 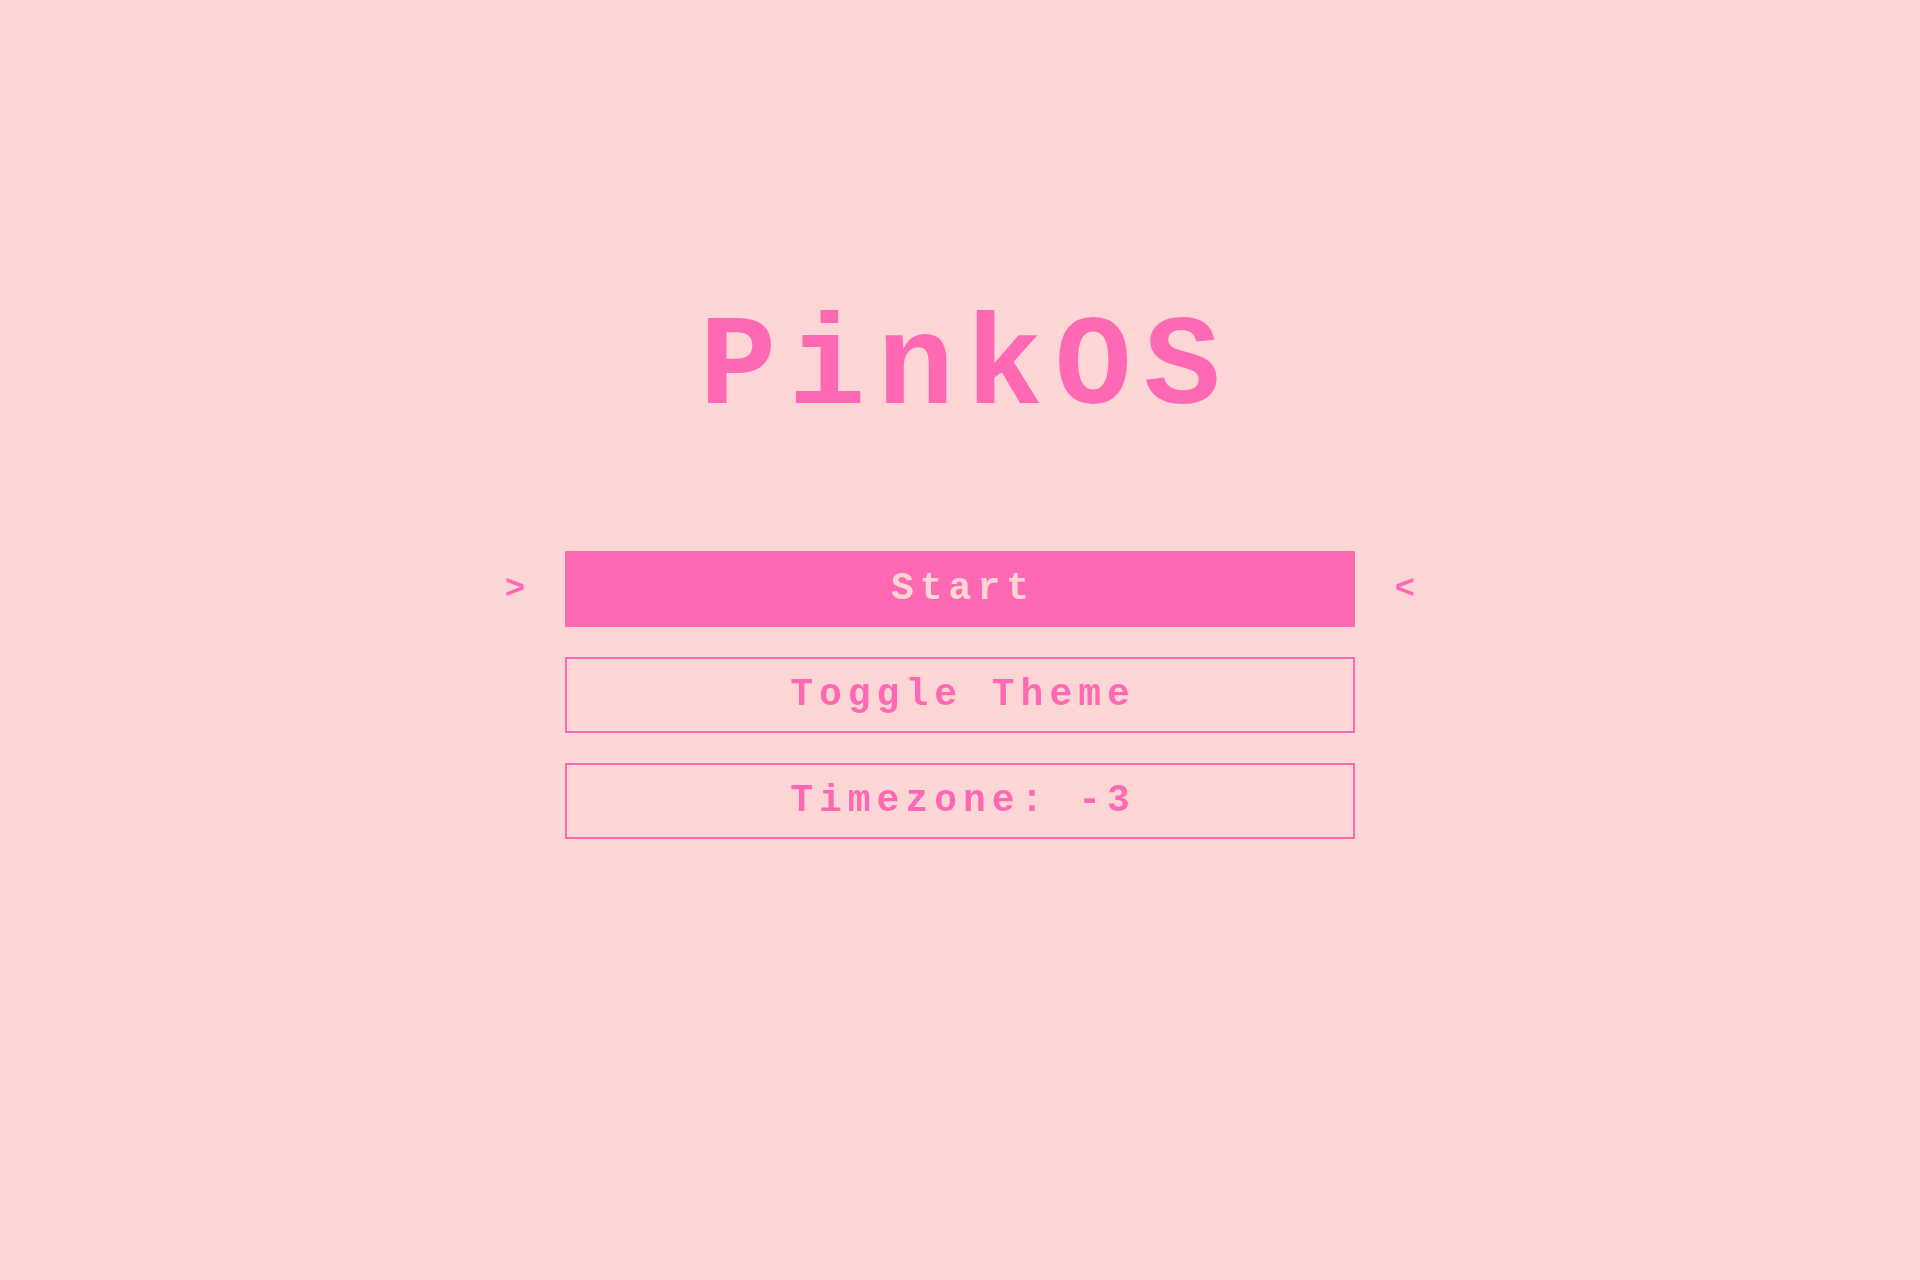 What do you see at coordinates (960, 695) in the screenshot?
I see `menu-button: Toggle Theme` at bounding box center [960, 695].